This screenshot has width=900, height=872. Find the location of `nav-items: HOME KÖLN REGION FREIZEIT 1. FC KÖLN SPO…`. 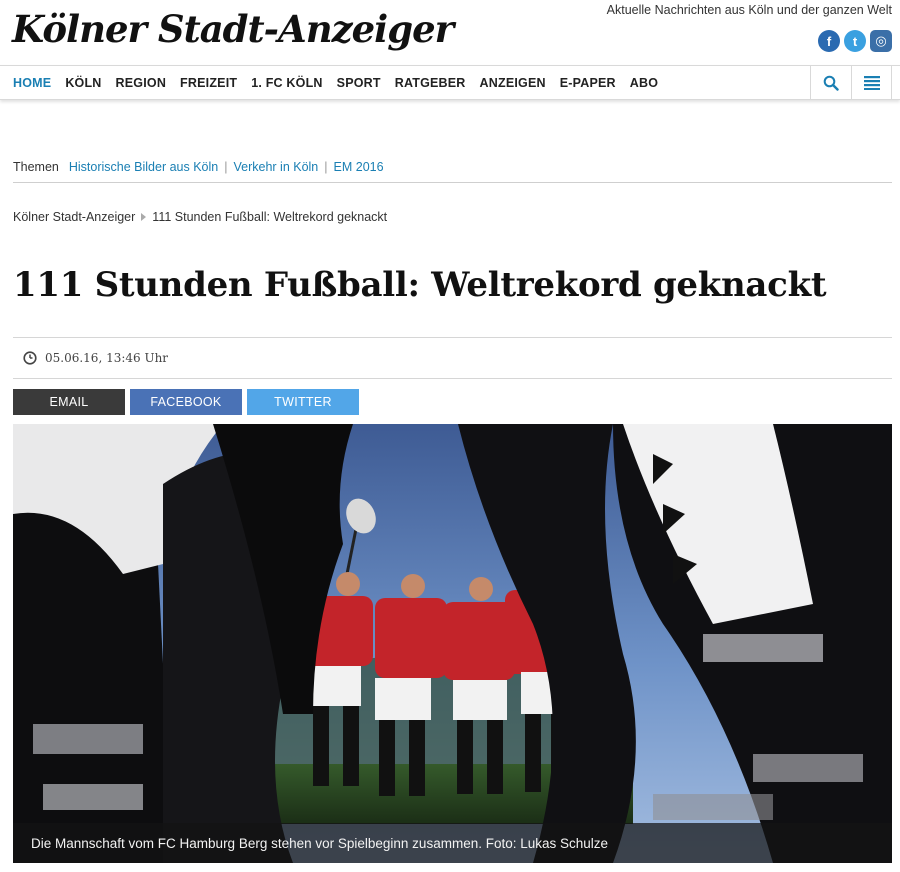

nav-items: HOME KÖLN REGION FREIZEIT 1. FC KÖLN SPO… is located at coordinates (335, 83).